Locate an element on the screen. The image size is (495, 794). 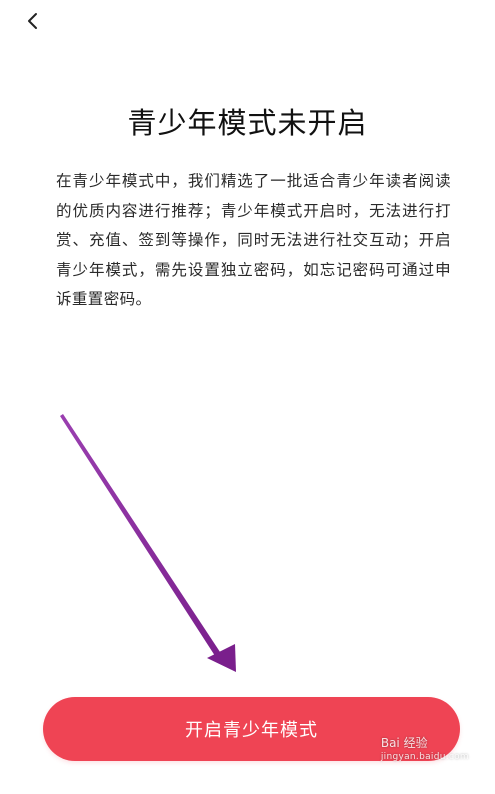
chevron-left-icon is located at coordinates (32, 21).